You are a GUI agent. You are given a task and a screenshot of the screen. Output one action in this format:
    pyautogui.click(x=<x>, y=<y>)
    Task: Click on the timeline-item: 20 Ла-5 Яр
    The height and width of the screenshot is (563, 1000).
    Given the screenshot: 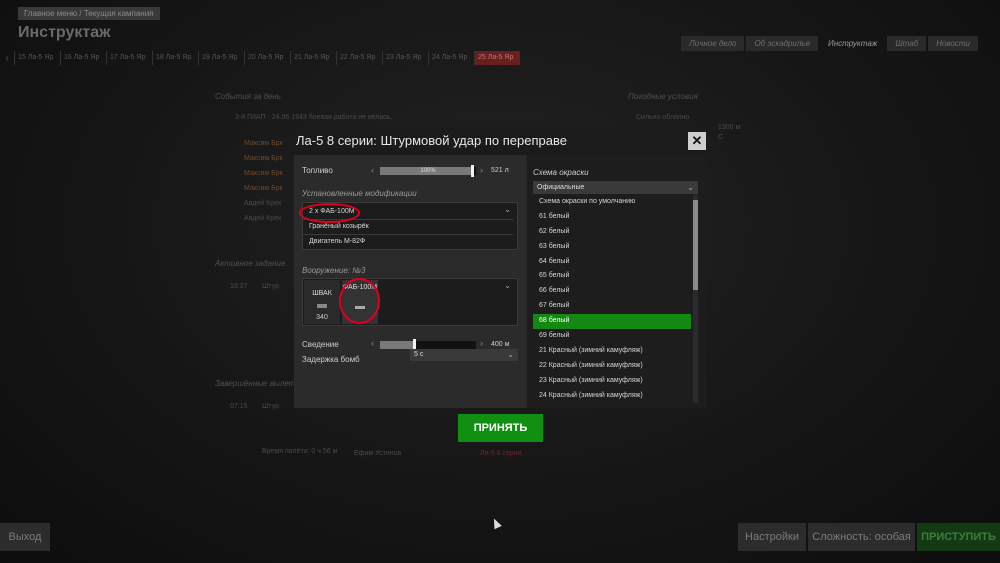 What is the action you would take?
    pyautogui.click(x=267, y=58)
    